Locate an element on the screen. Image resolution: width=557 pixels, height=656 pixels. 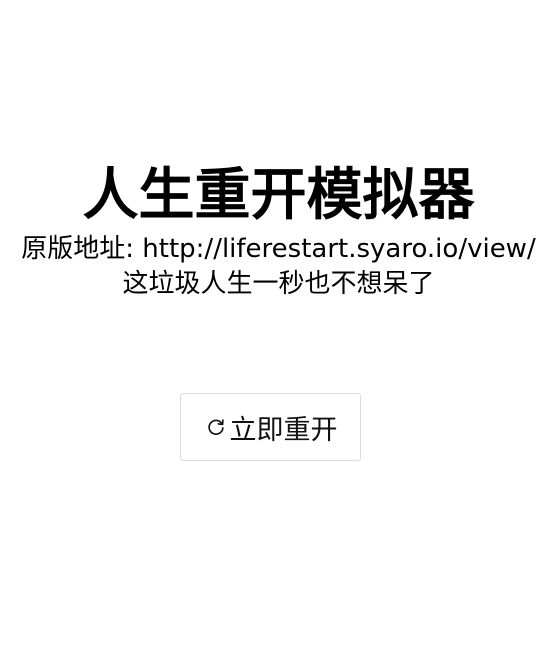
restart-button: 立即重开 is located at coordinates (270, 427).